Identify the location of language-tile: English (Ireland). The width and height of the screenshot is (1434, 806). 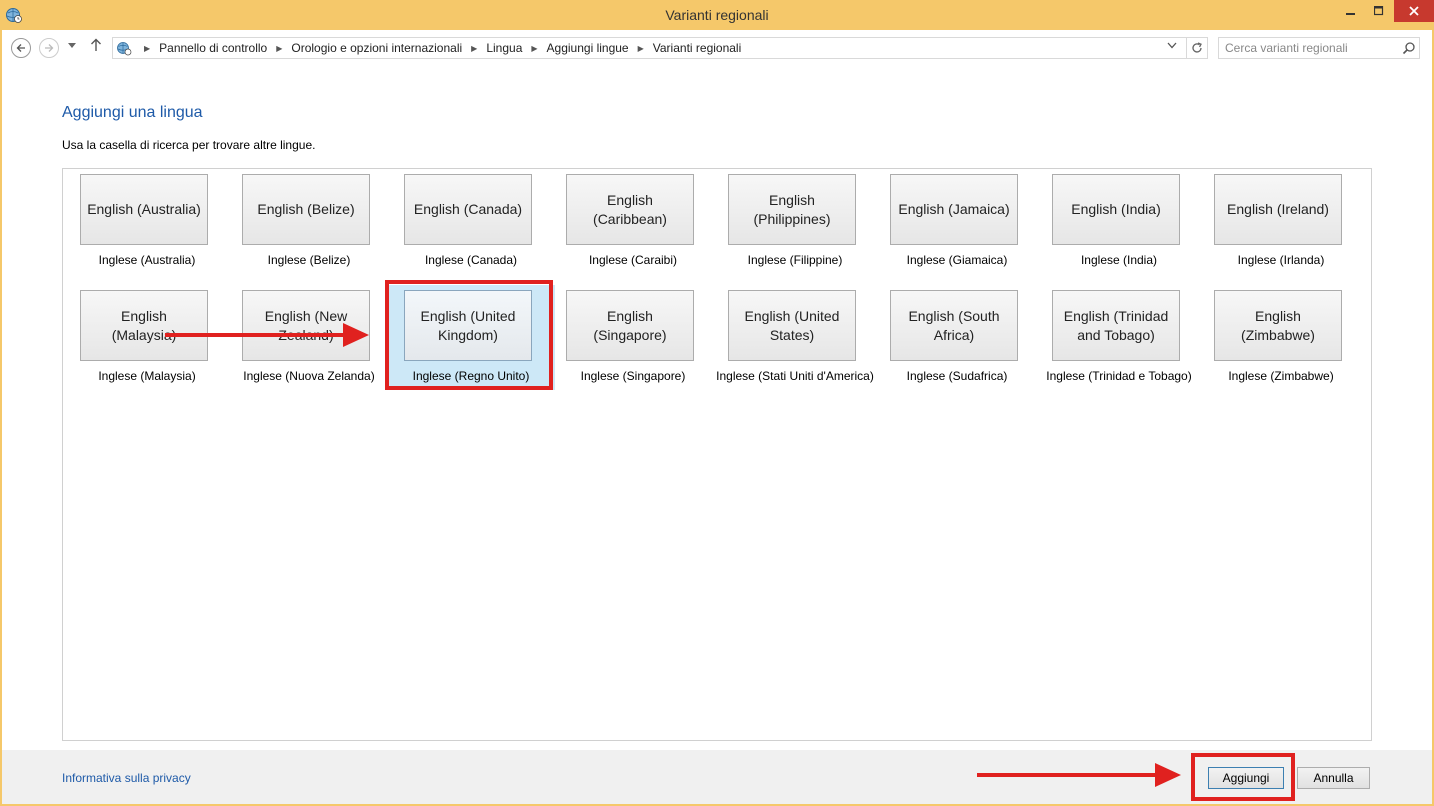
(1278, 209).